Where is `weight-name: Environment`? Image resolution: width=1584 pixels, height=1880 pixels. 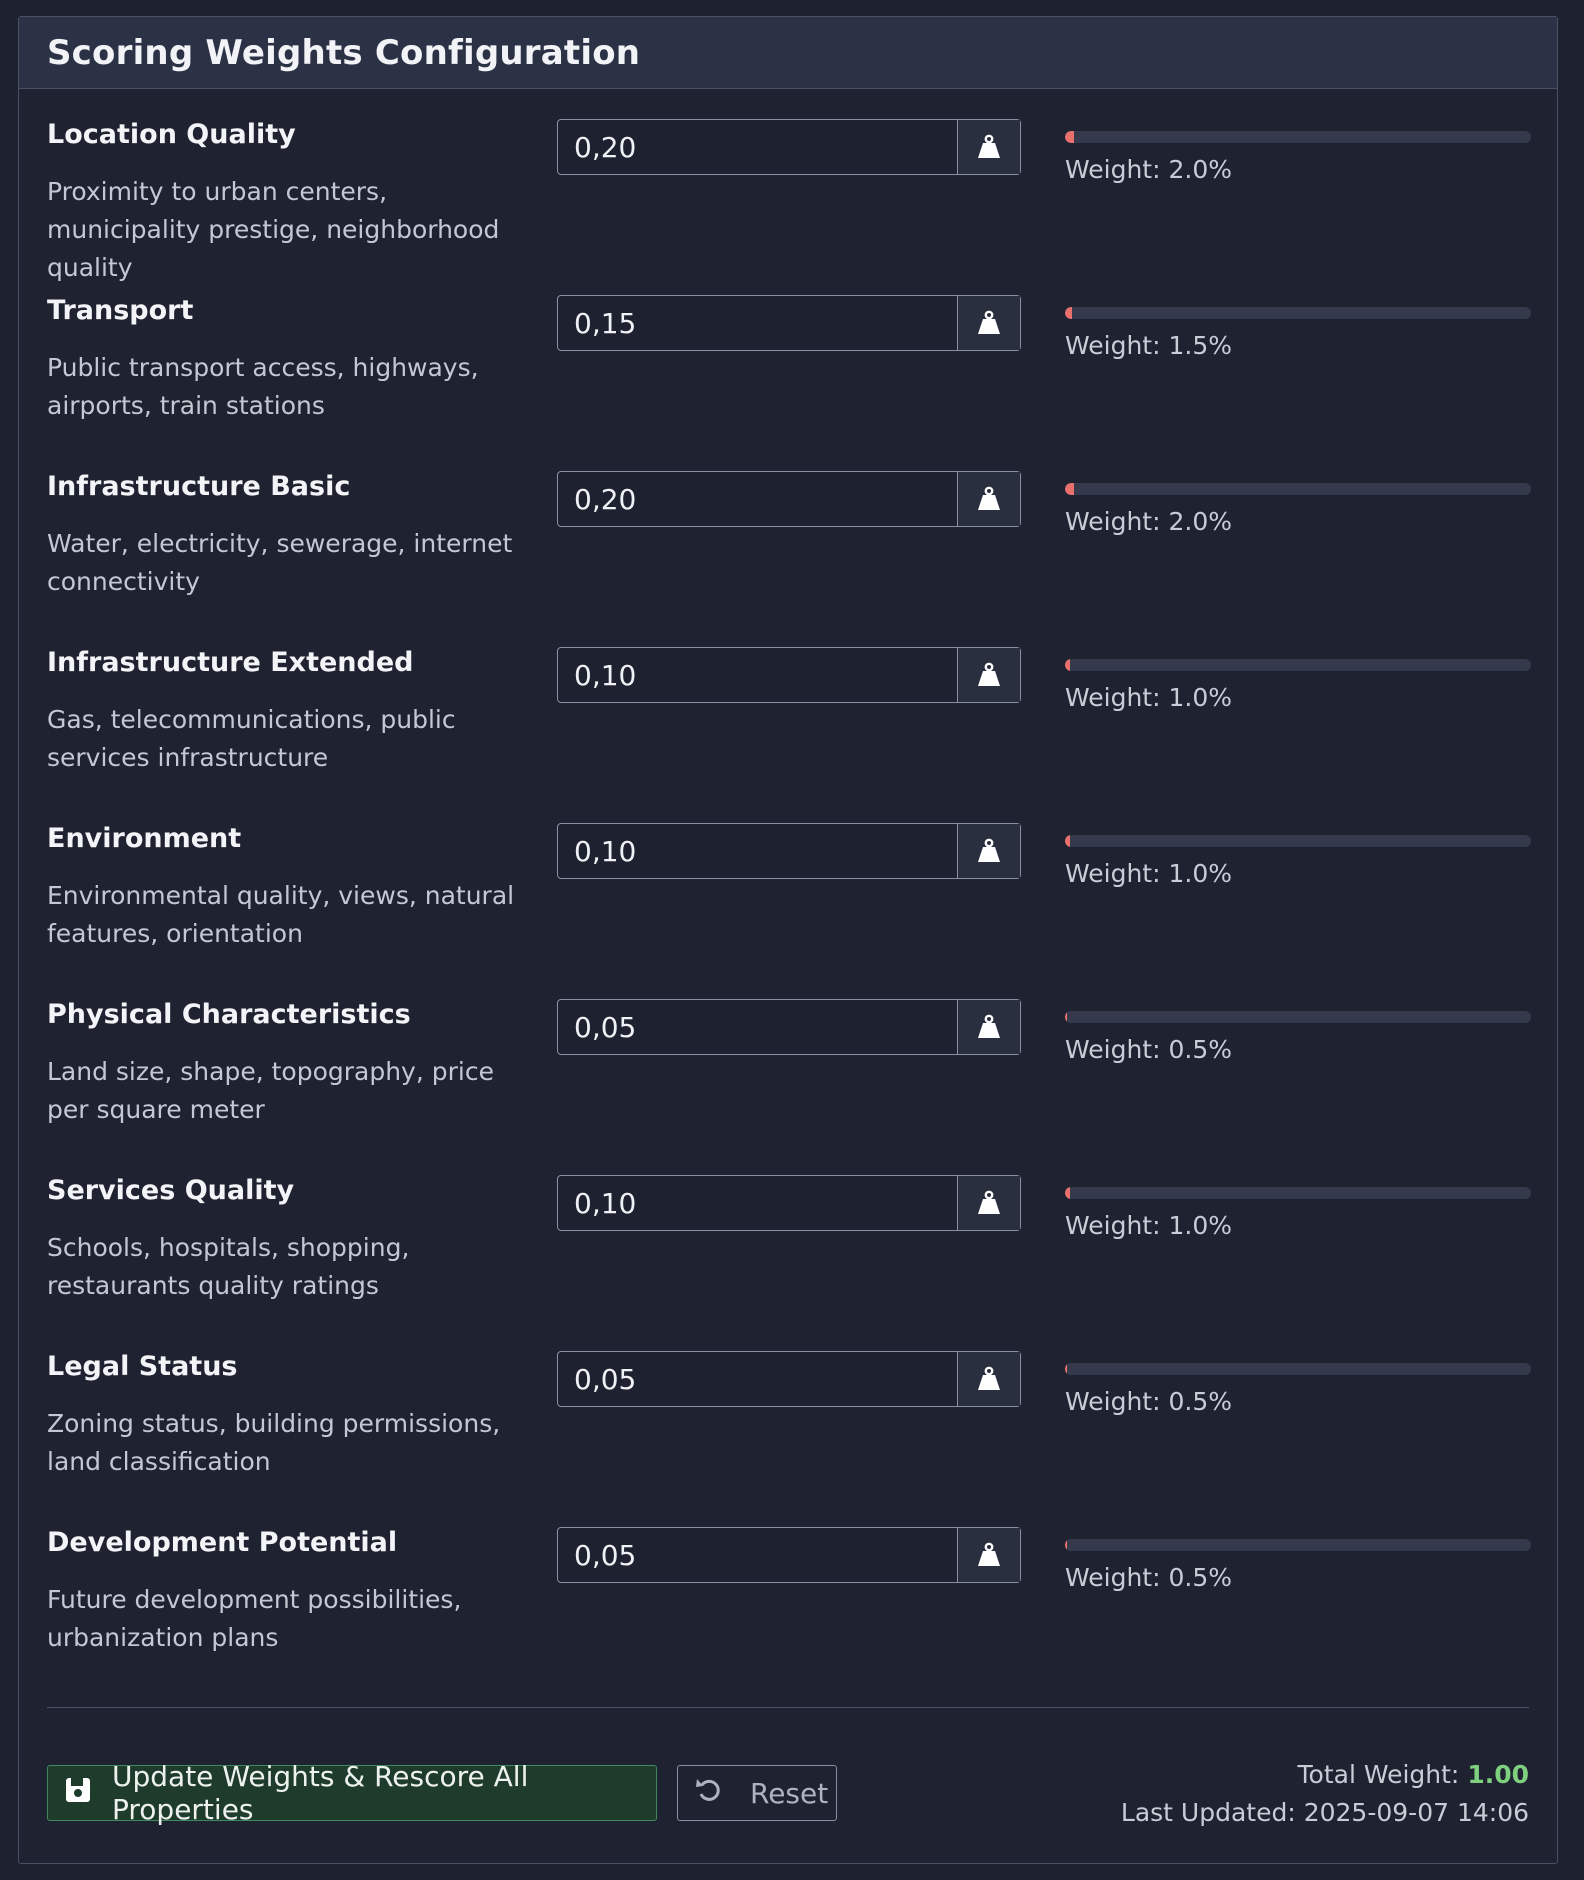
weight-name: Environment is located at coordinates (144, 838).